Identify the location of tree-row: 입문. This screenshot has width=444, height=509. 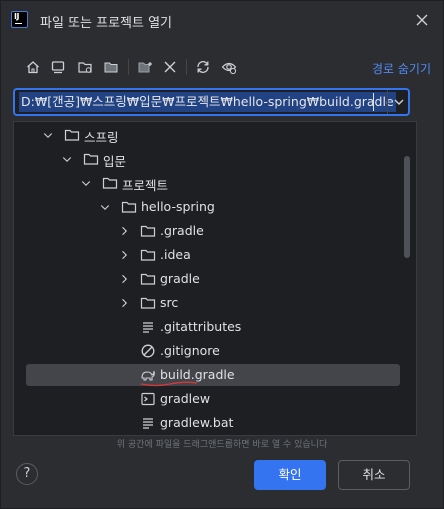
(213, 159).